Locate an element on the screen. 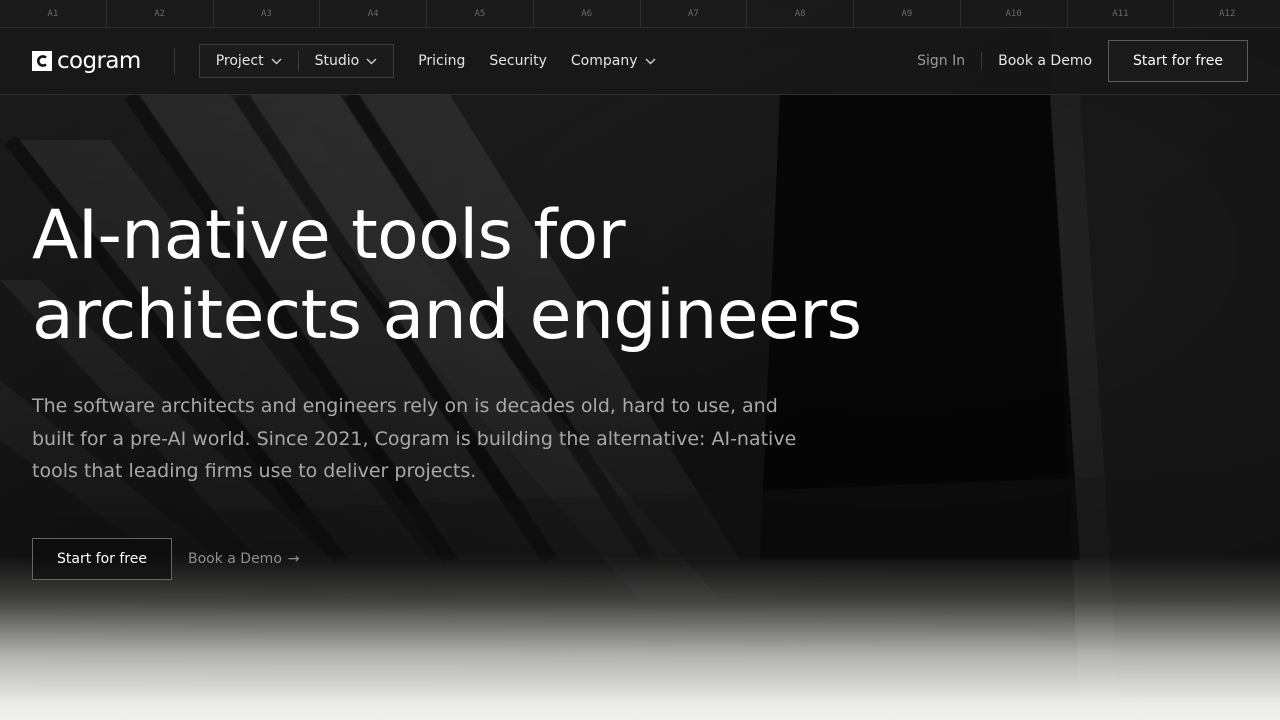 This screenshot has height=720, width=1280. nav-divider is located at coordinates (174, 61).